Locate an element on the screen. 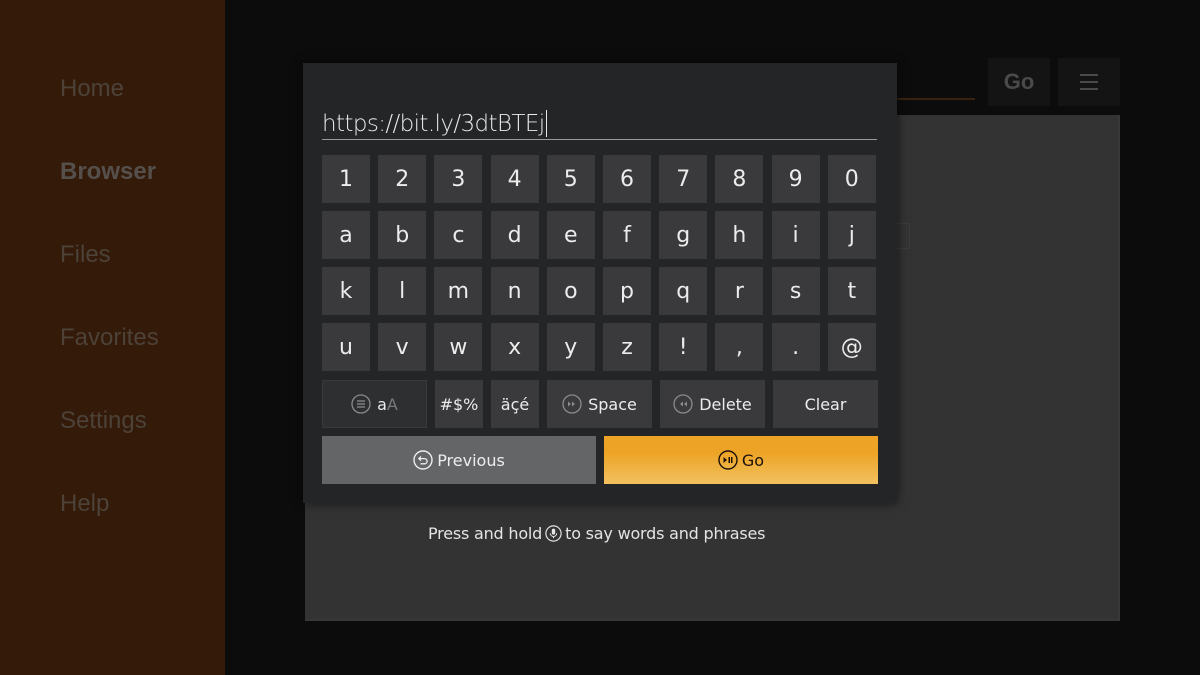 This screenshot has height=675, width=1200. go-label: Go is located at coordinates (753, 460).